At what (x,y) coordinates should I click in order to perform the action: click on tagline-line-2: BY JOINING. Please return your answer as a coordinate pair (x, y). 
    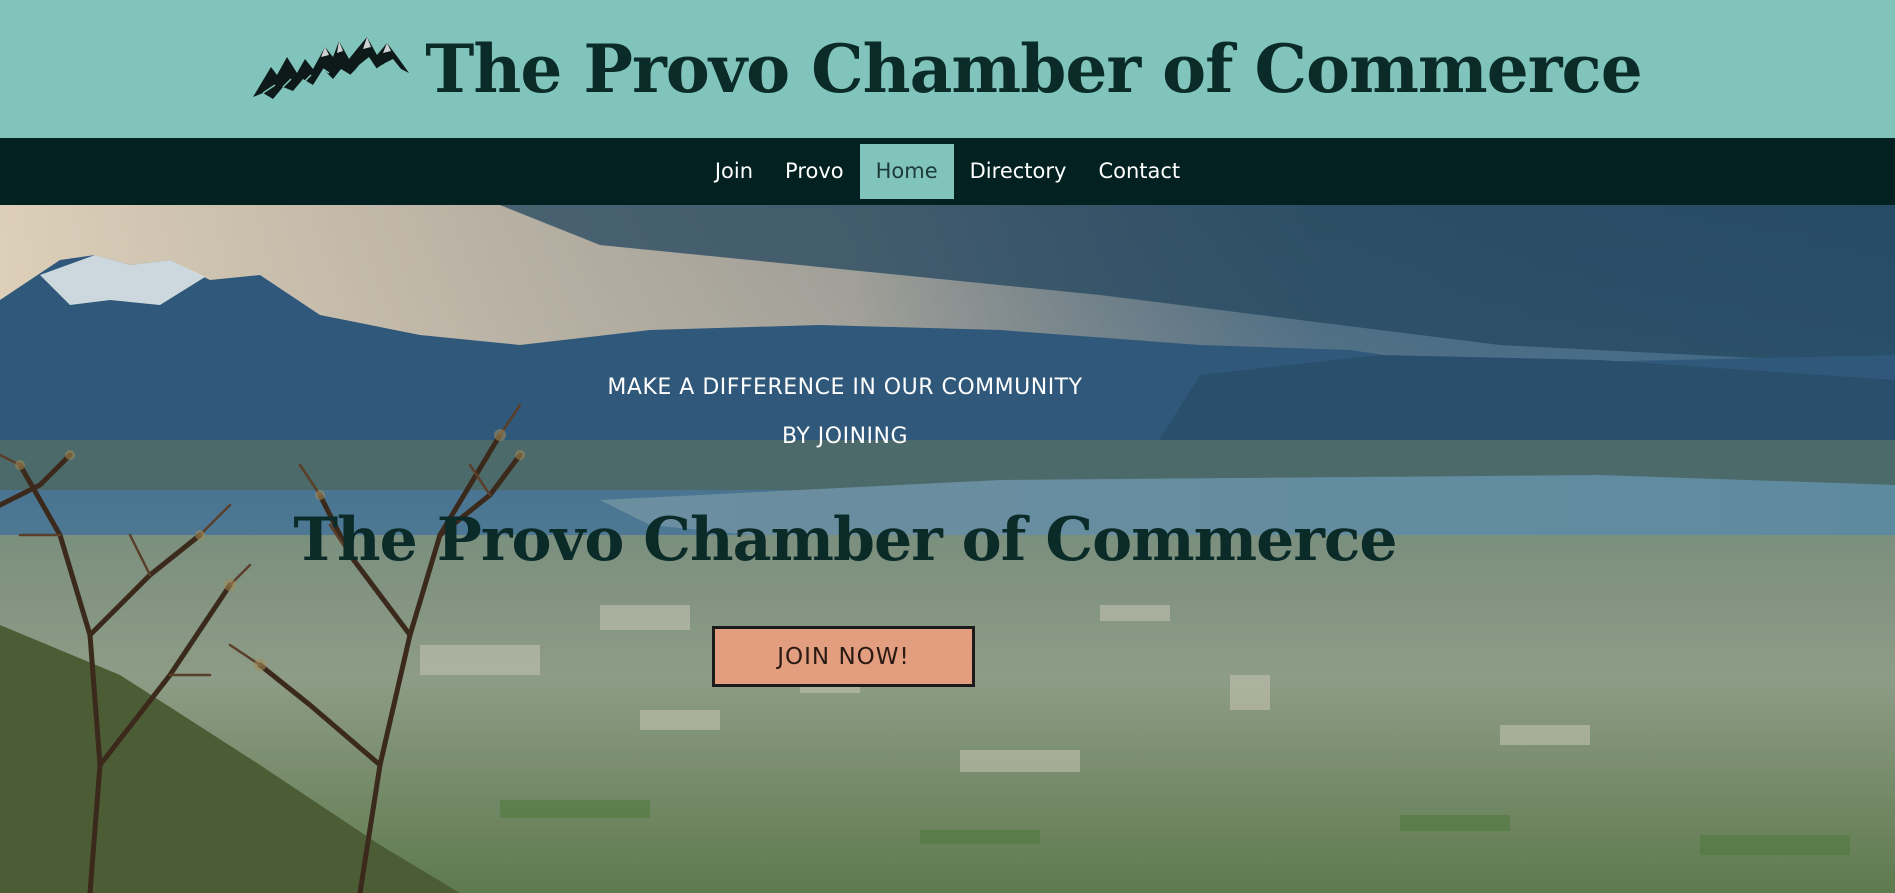
    Looking at the image, I should click on (845, 436).